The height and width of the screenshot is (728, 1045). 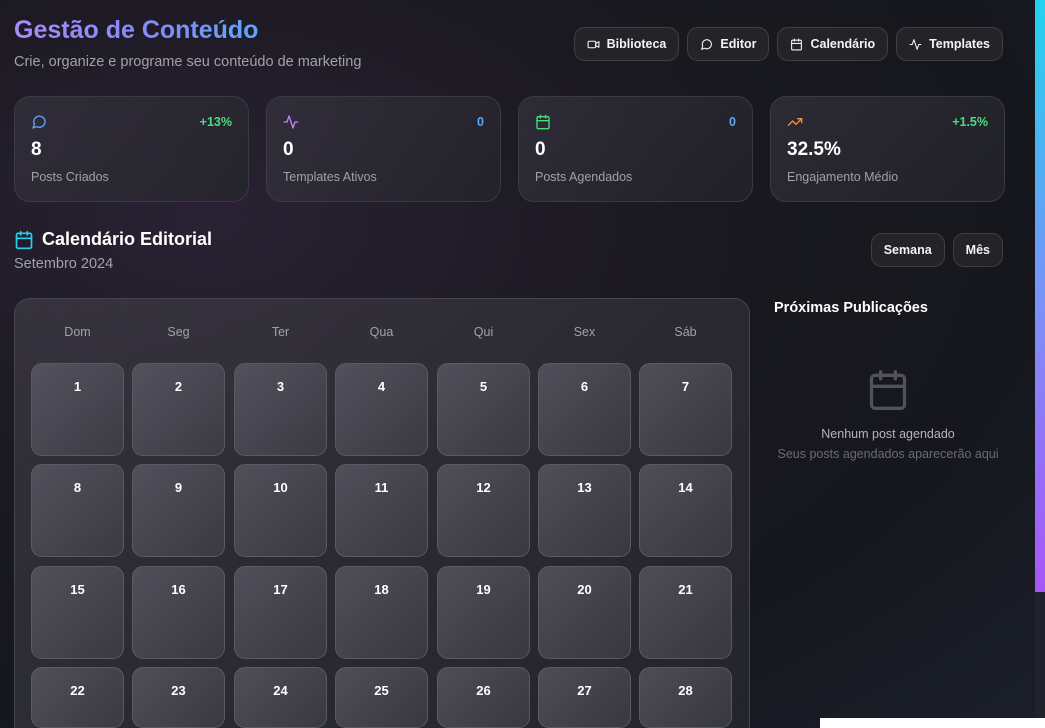 I want to click on stat-value: 32.5%, so click(x=814, y=149).